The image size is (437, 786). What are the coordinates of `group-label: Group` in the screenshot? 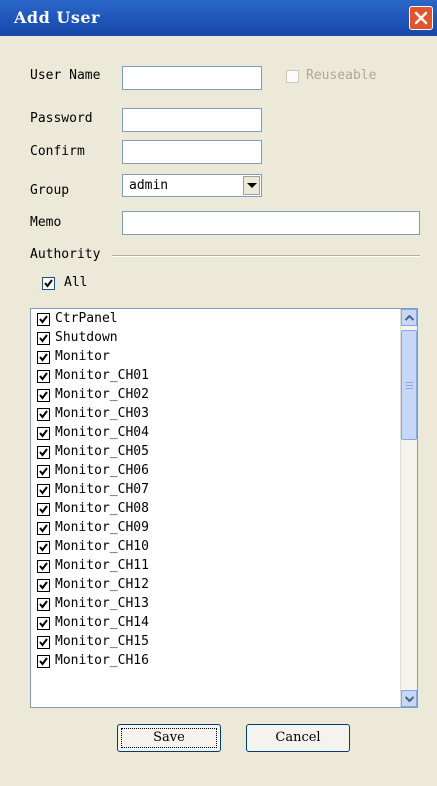 It's located at (50, 190).